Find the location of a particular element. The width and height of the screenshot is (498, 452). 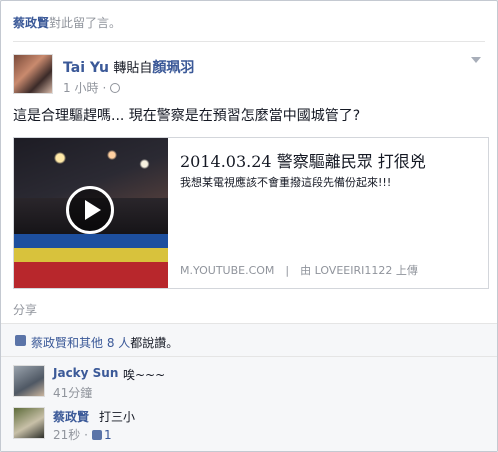

comment-like-count: 1 is located at coordinates (108, 435).